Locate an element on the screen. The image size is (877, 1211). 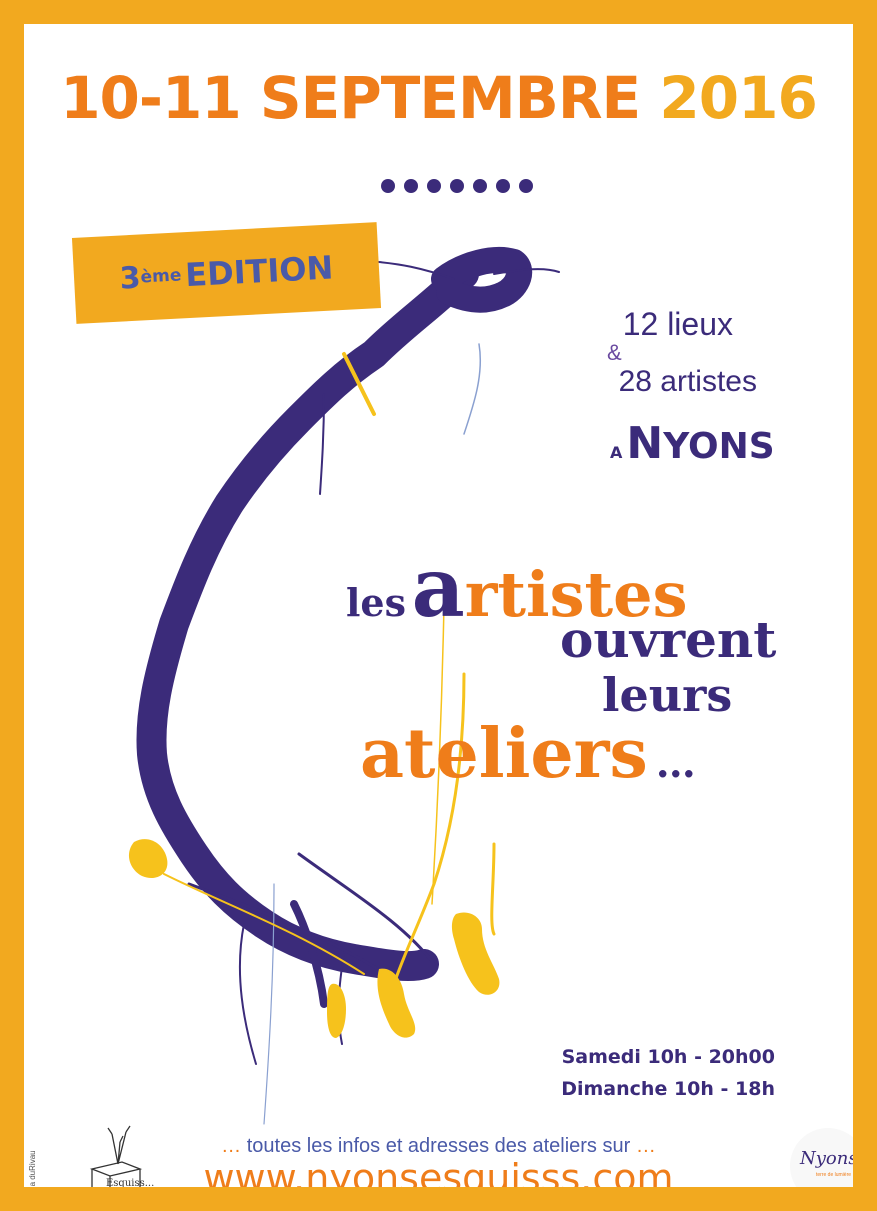
venue-count: 12 lieux is located at coordinates (677, 324).